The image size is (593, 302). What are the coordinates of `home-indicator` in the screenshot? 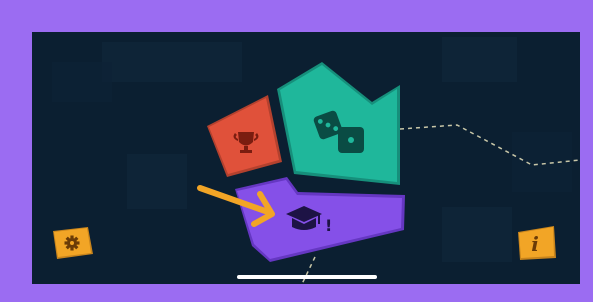 It's located at (307, 277).